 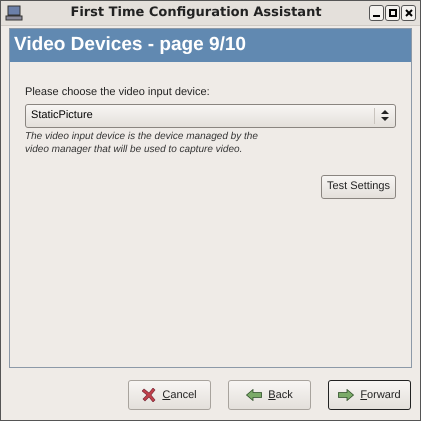 What do you see at coordinates (149, 395) in the screenshot?
I see `cross-icon` at bounding box center [149, 395].